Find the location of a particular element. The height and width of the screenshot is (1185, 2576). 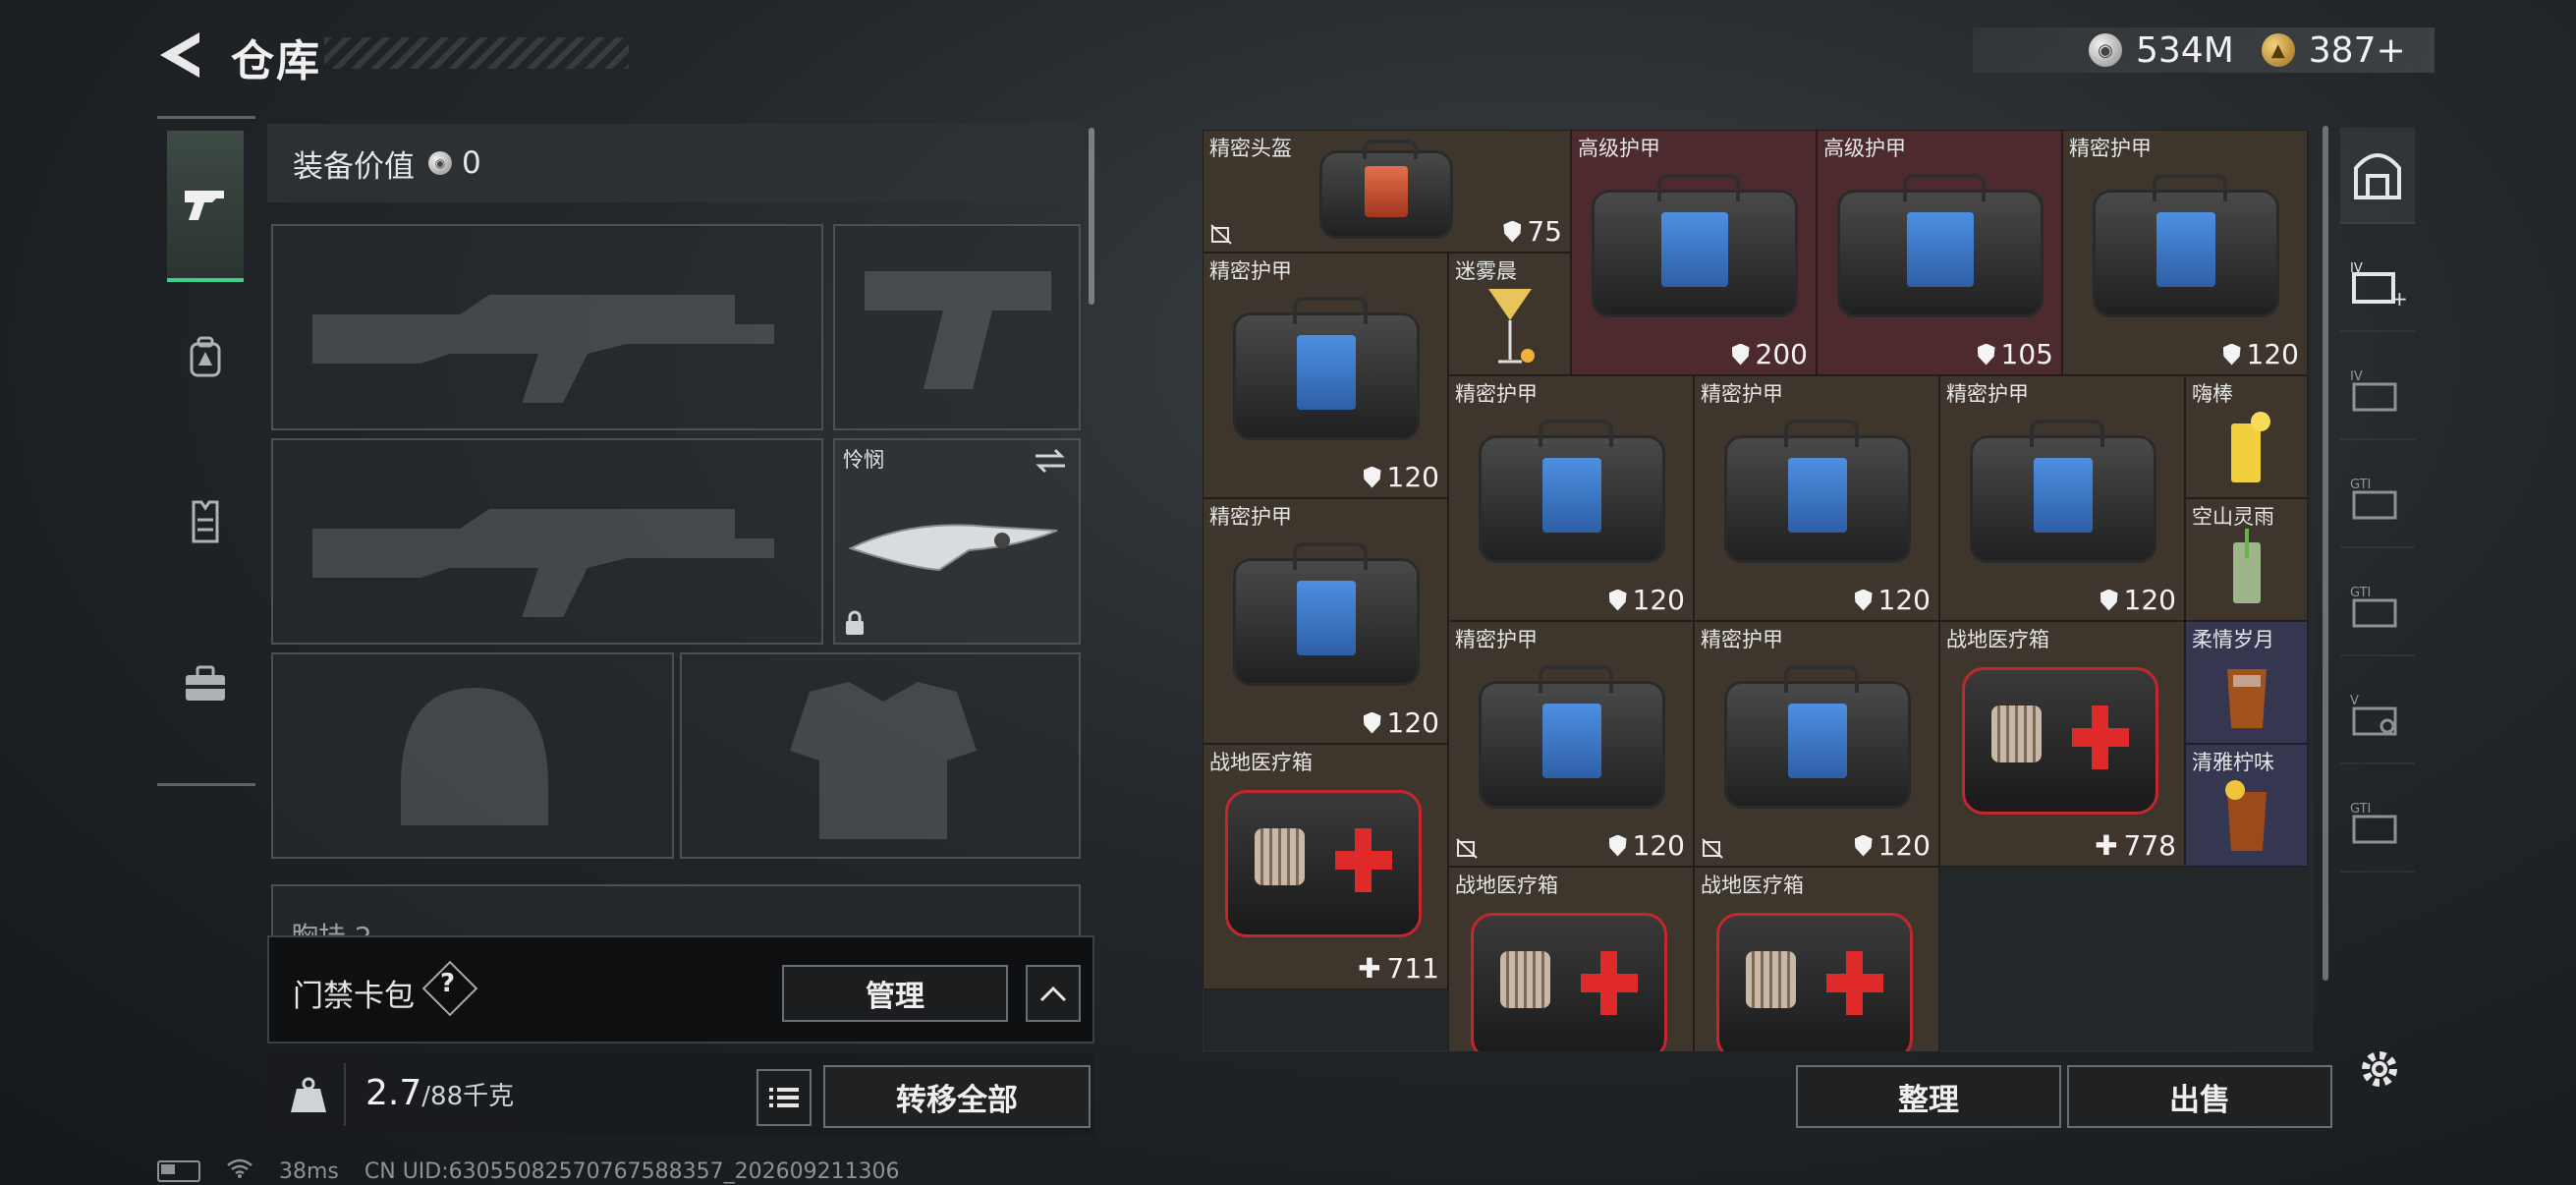

weight-current: 2.7 is located at coordinates (393, 1093).